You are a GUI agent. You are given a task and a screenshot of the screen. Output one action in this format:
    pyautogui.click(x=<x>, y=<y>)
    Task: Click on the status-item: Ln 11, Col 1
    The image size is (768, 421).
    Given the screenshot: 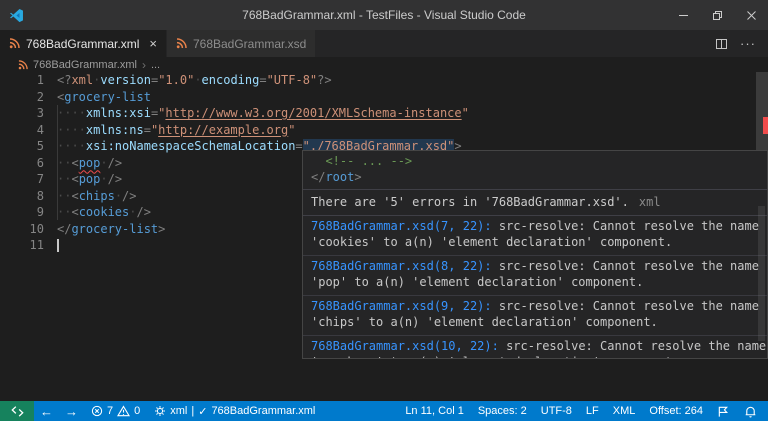 What is the action you would take?
    pyautogui.click(x=434, y=411)
    